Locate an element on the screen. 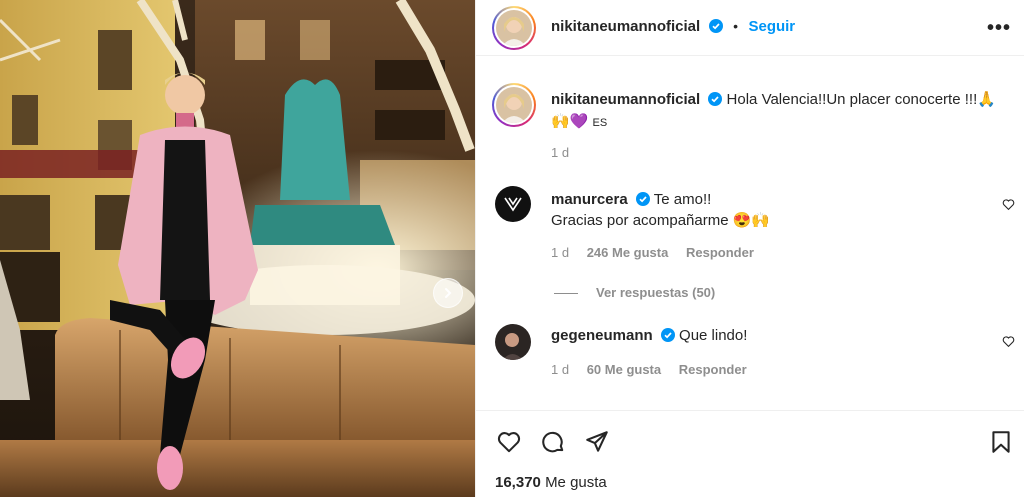 This screenshot has height=497, width=1024. comment-meta: 1 d 246 Me gusta Responder is located at coordinates (652, 252).